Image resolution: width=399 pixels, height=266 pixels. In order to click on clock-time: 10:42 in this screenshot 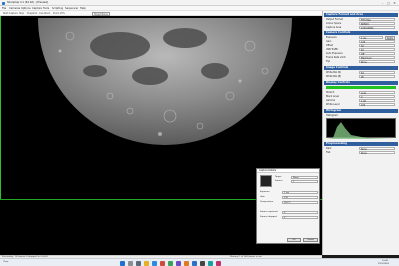, I will do `click(385, 261)`.